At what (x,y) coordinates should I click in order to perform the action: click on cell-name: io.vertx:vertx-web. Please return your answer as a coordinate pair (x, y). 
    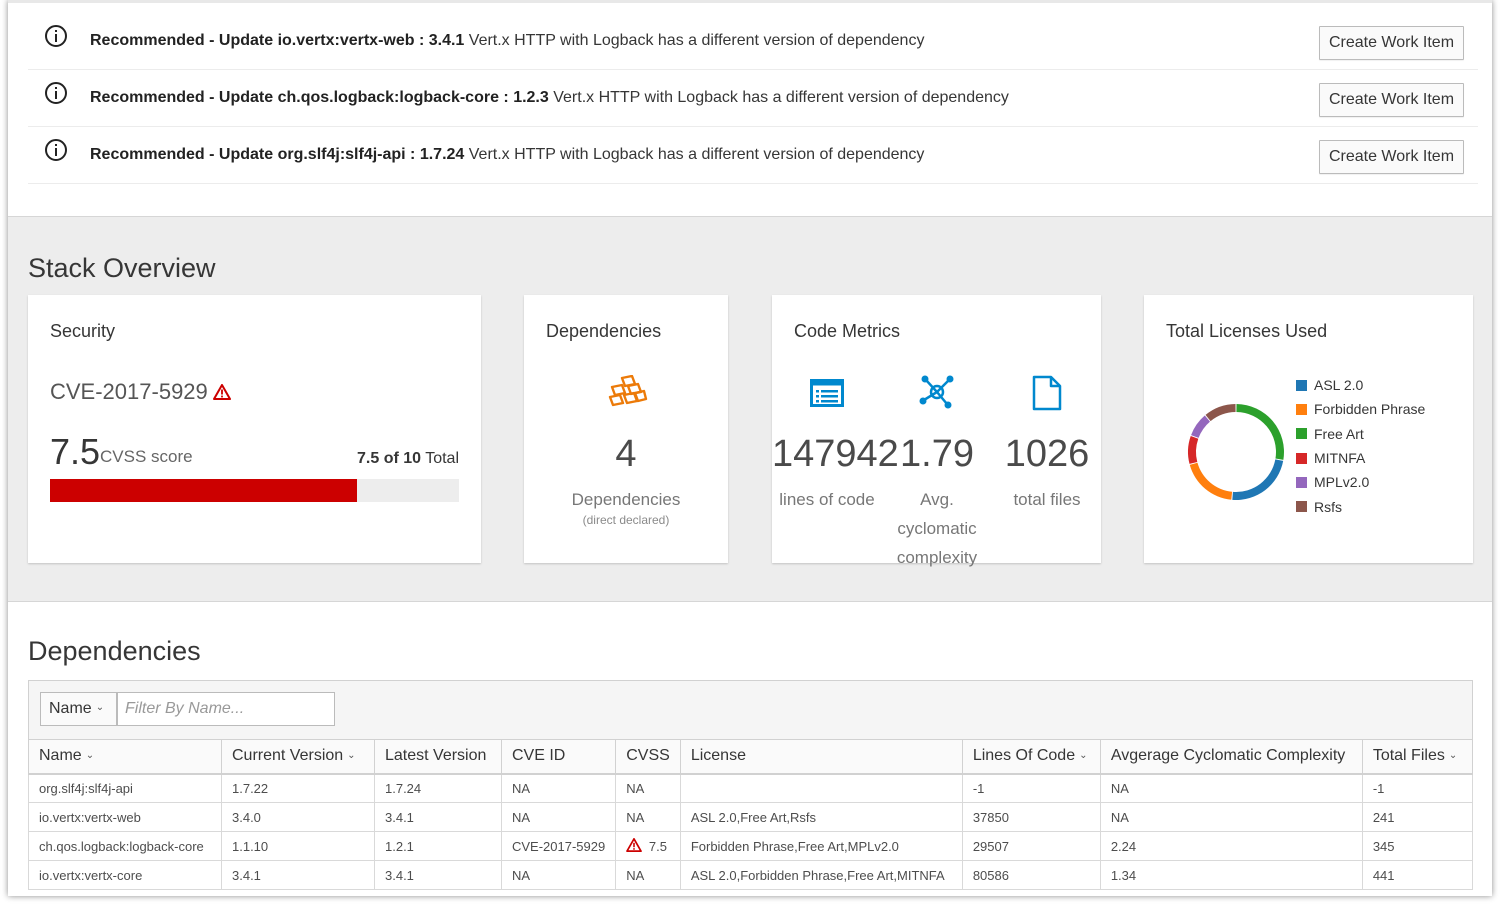
    Looking at the image, I should click on (125, 817).